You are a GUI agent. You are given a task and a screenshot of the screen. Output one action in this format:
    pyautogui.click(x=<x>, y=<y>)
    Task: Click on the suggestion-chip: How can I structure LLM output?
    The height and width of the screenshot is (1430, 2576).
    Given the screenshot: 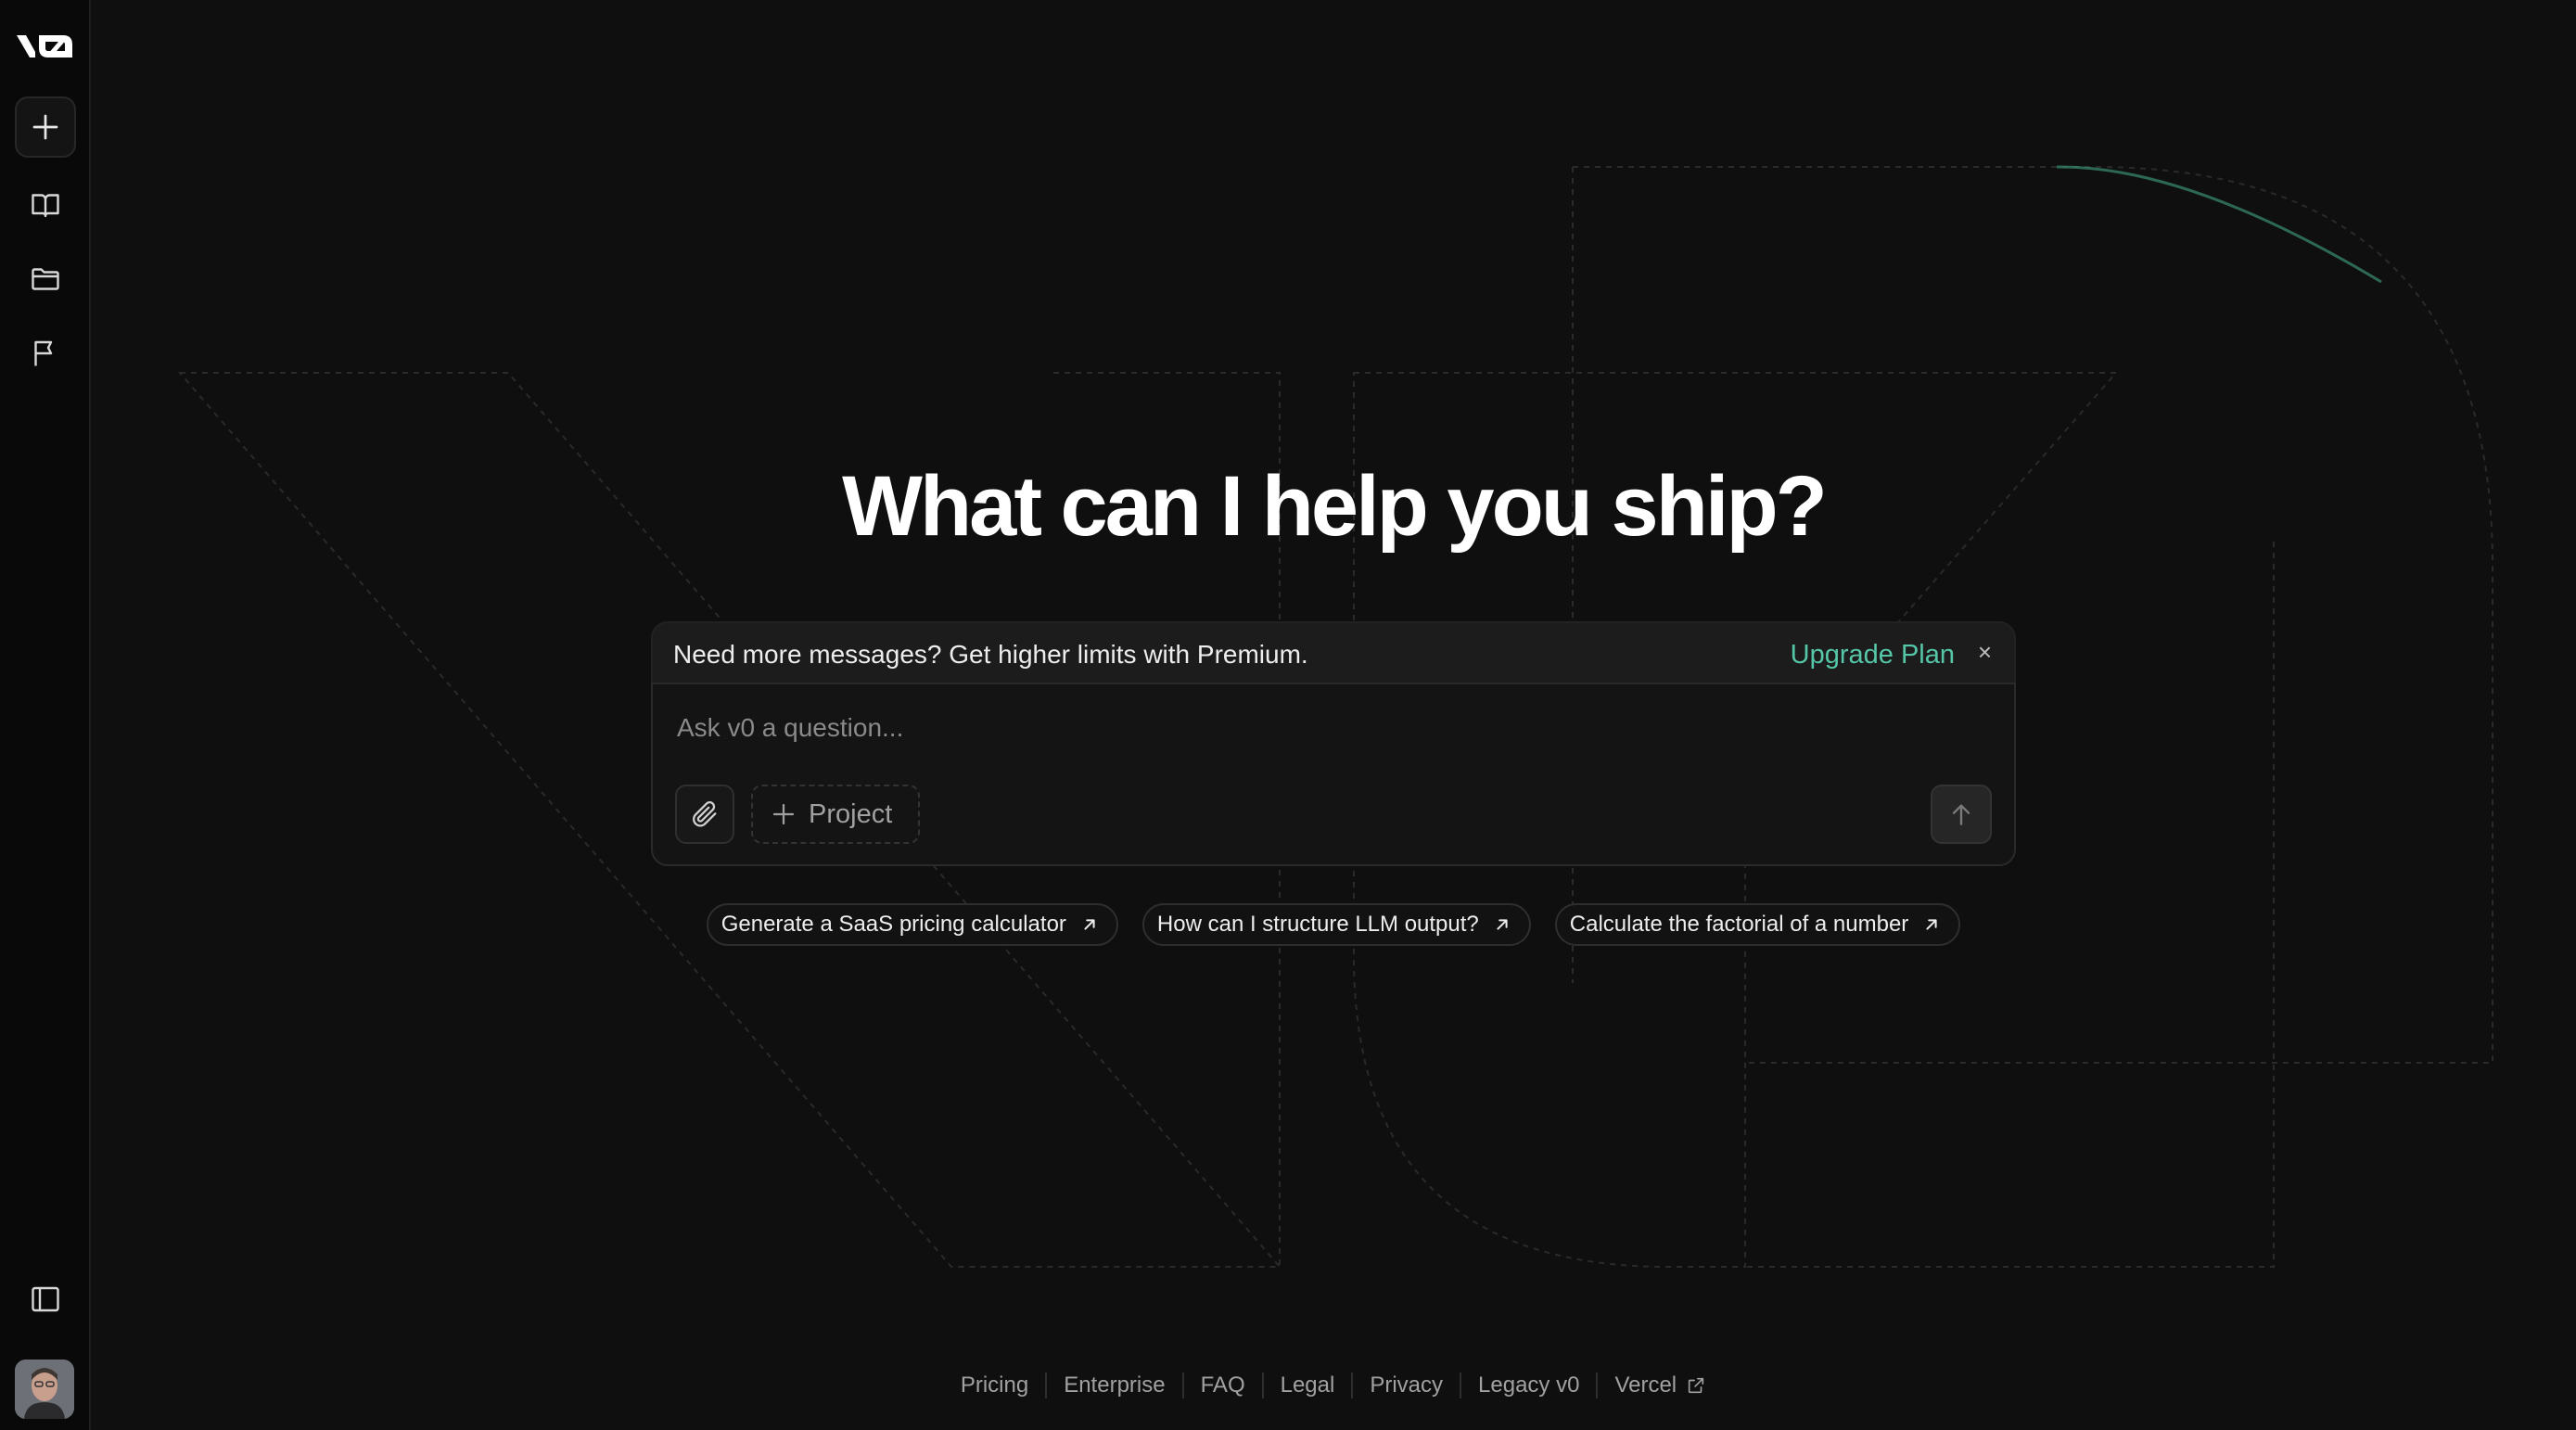 What is the action you would take?
    pyautogui.click(x=1336, y=924)
    